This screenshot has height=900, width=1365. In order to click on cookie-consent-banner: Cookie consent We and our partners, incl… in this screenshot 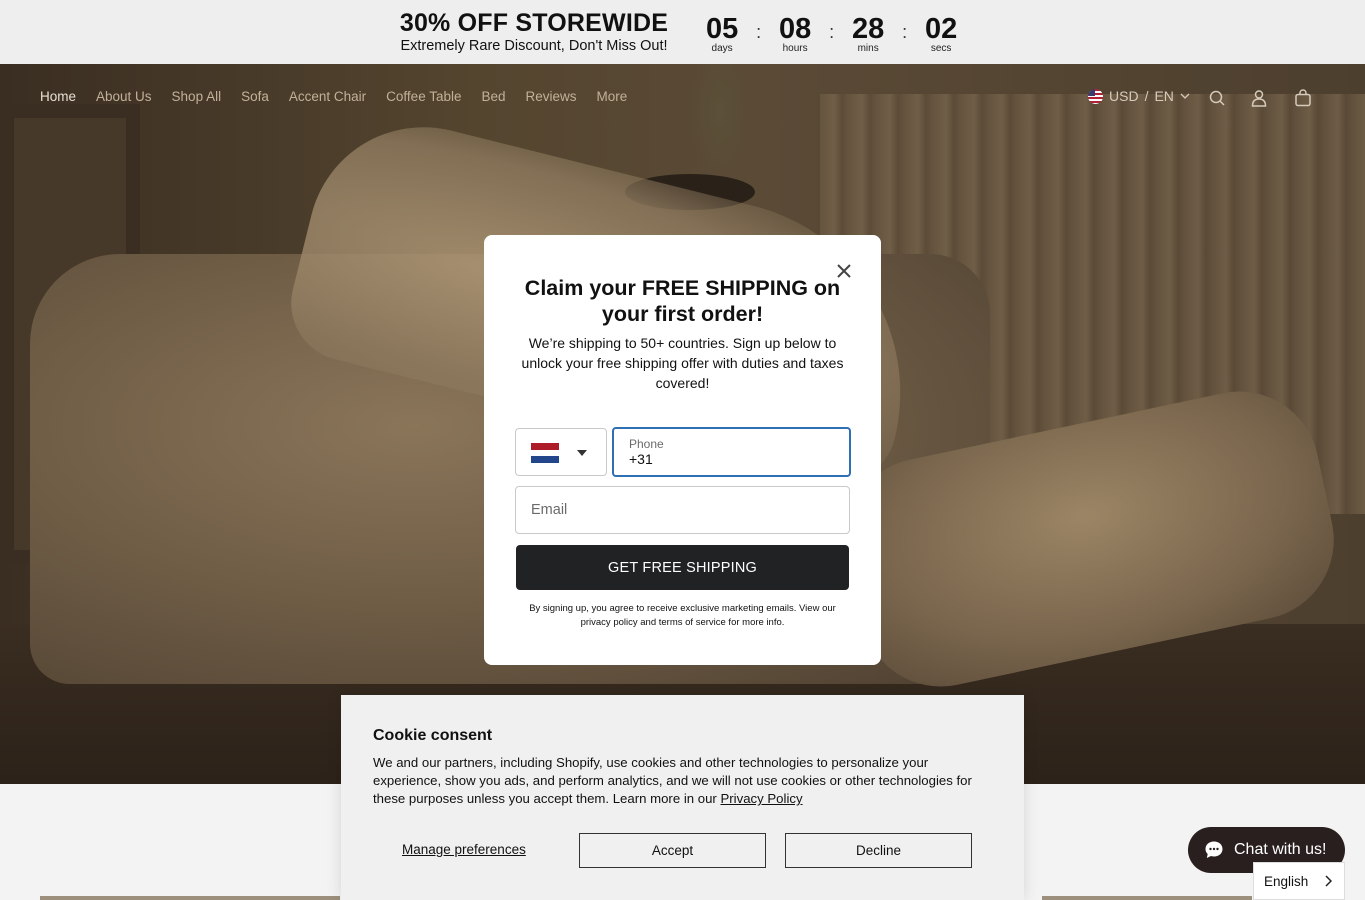, I will do `click(682, 797)`.